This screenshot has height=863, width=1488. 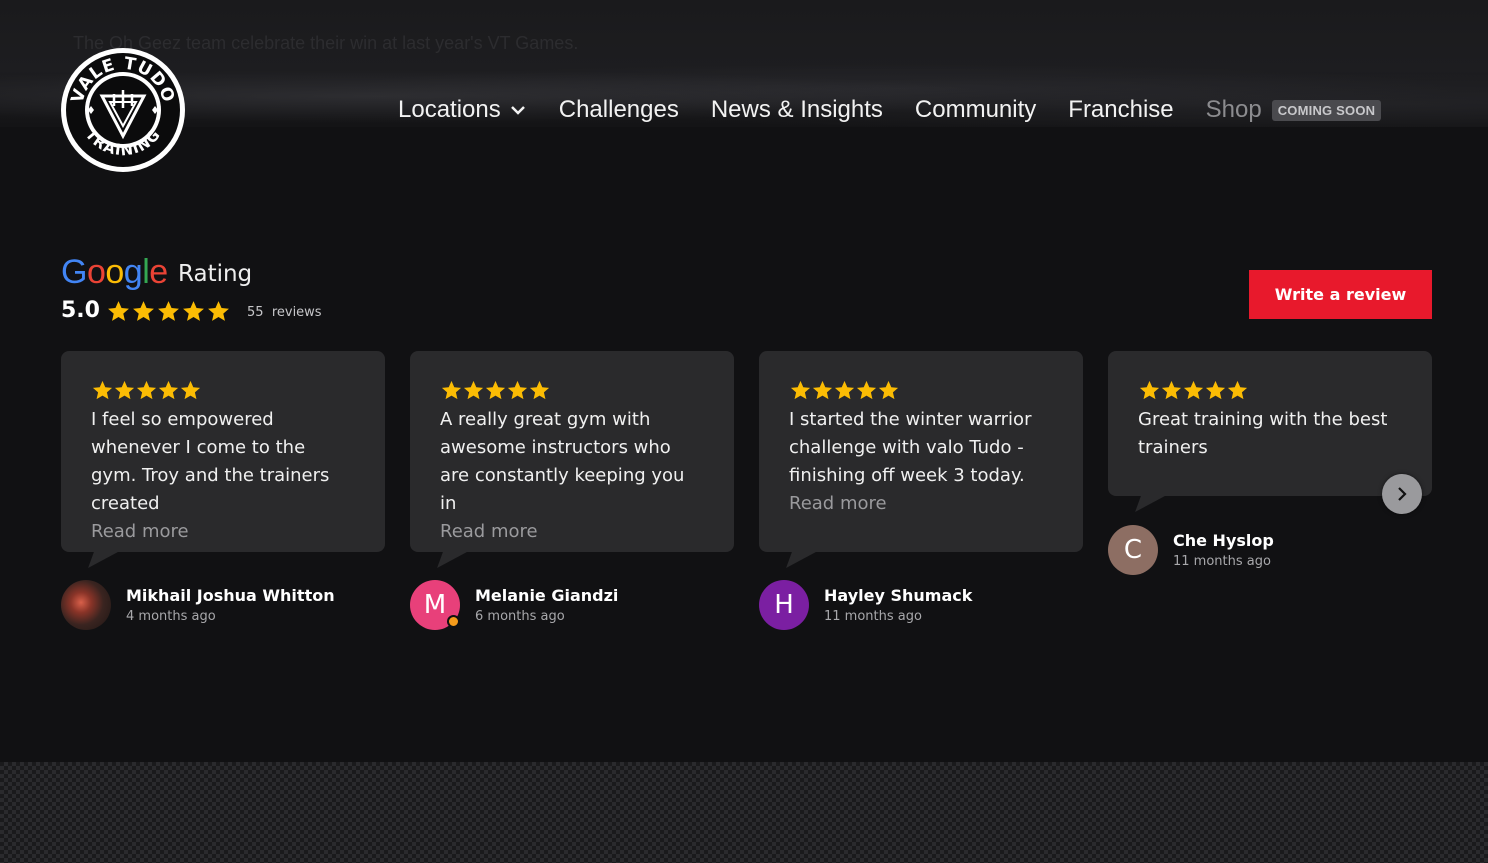 I want to click on avatar: H, so click(x=784, y=605).